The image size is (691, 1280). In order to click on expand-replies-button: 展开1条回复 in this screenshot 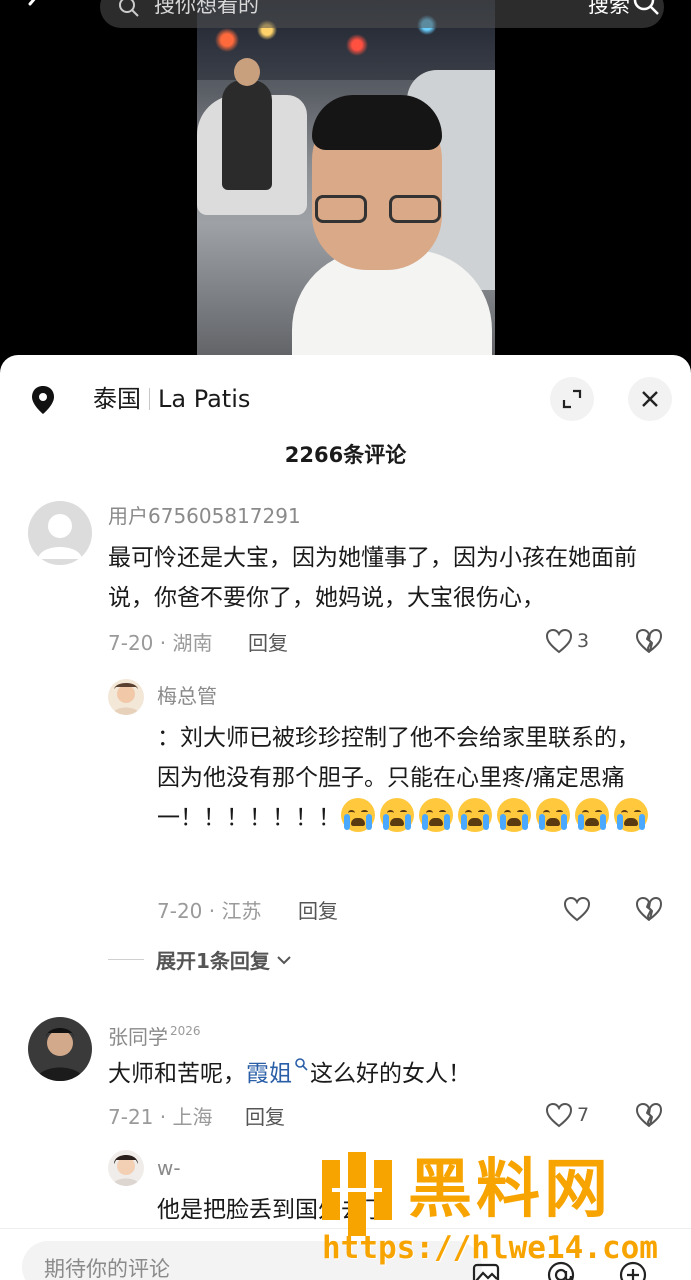, I will do `click(224, 959)`.